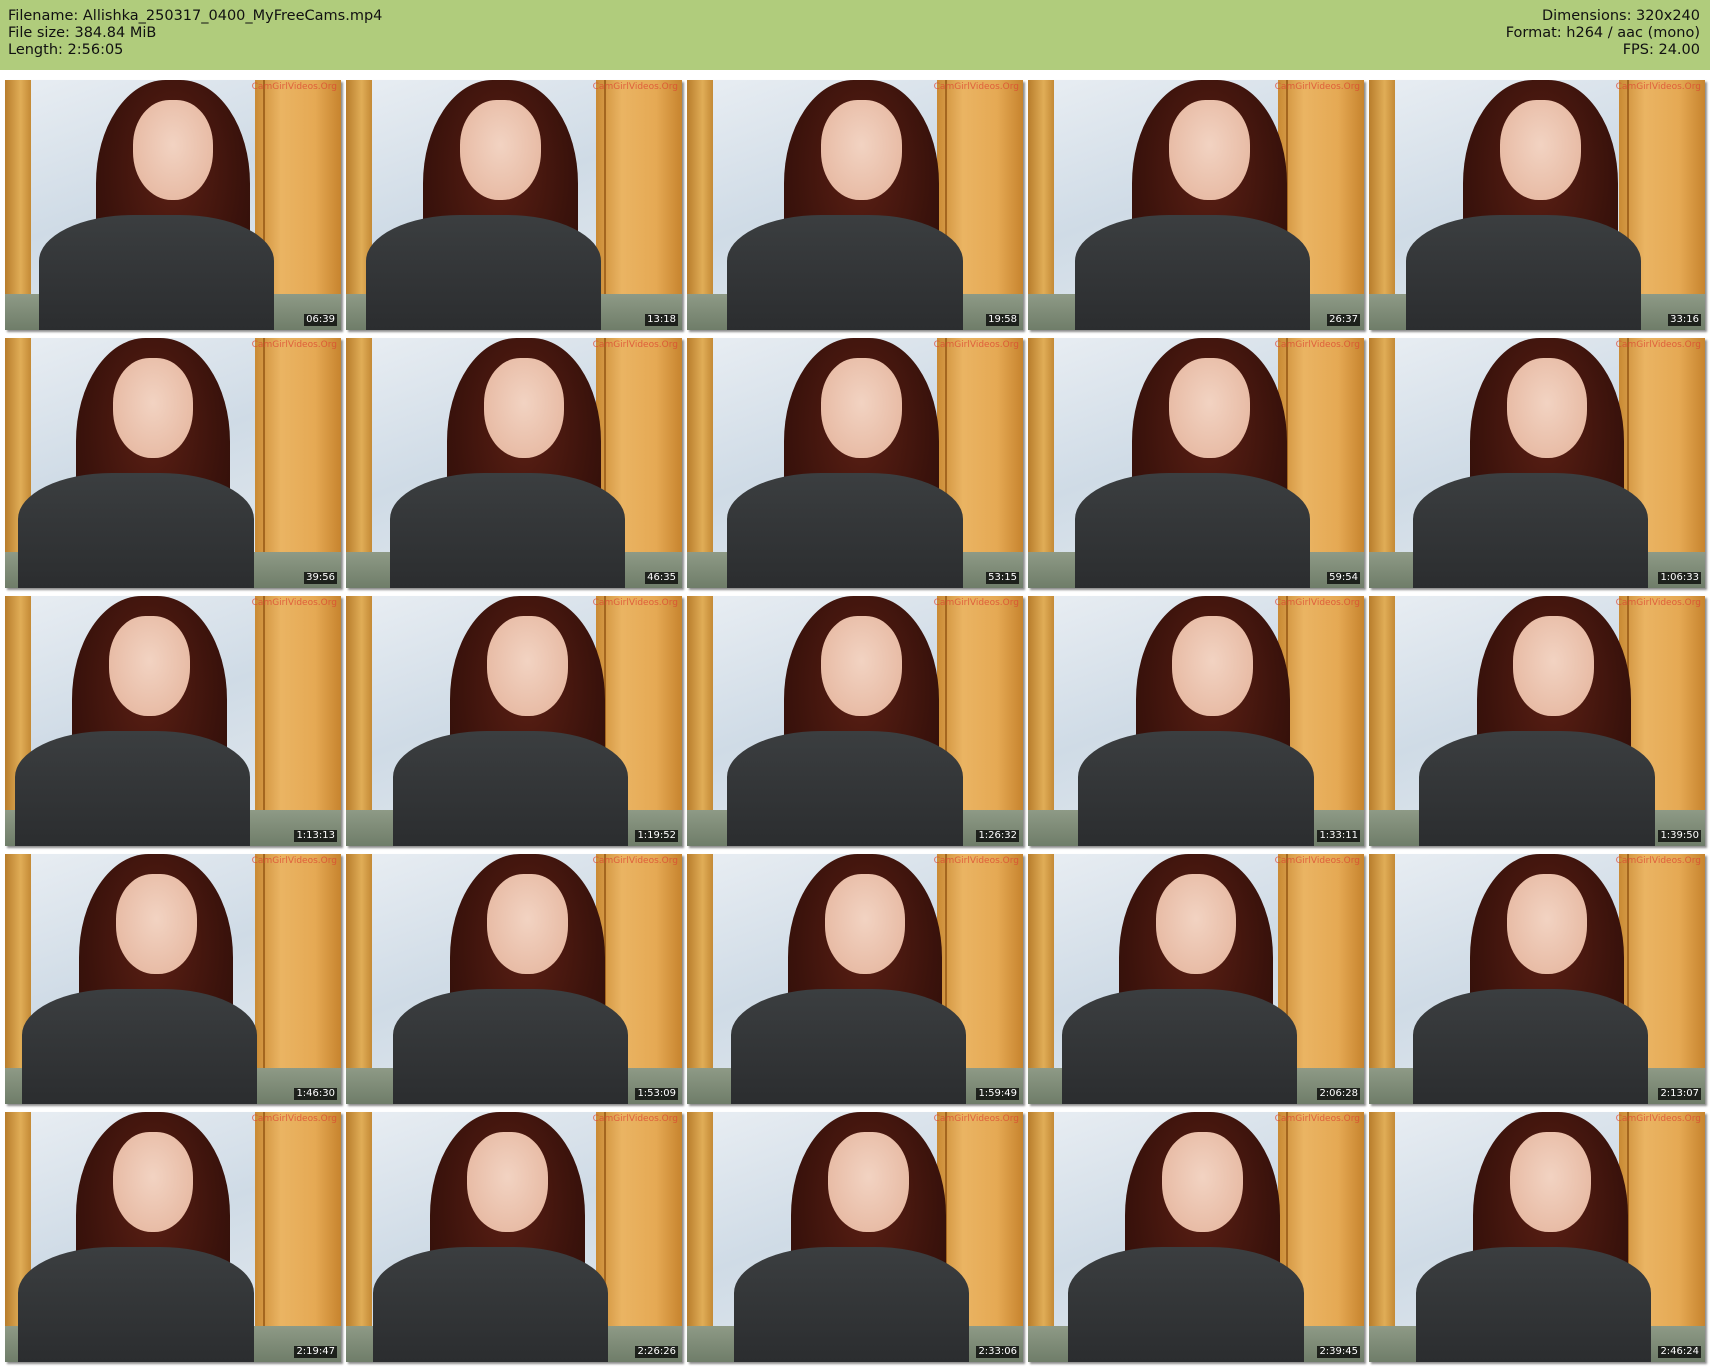 The width and height of the screenshot is (1710, 1370). I want to click on timestamp-label: 59:54, so click(1343, 578).